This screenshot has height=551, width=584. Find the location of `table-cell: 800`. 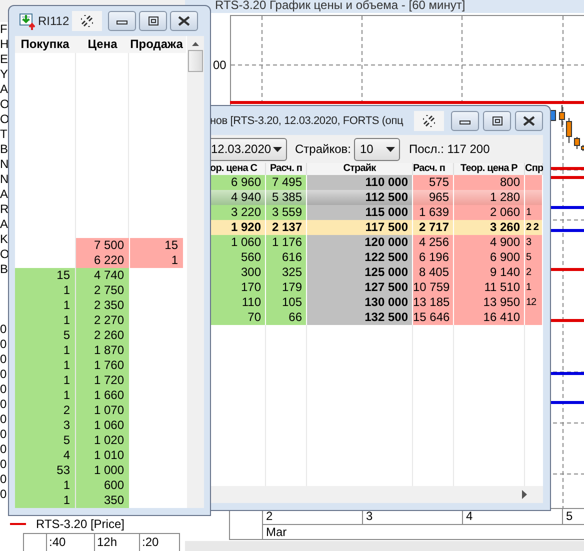

table-cell: 800 is located at coordinates (489, 182).